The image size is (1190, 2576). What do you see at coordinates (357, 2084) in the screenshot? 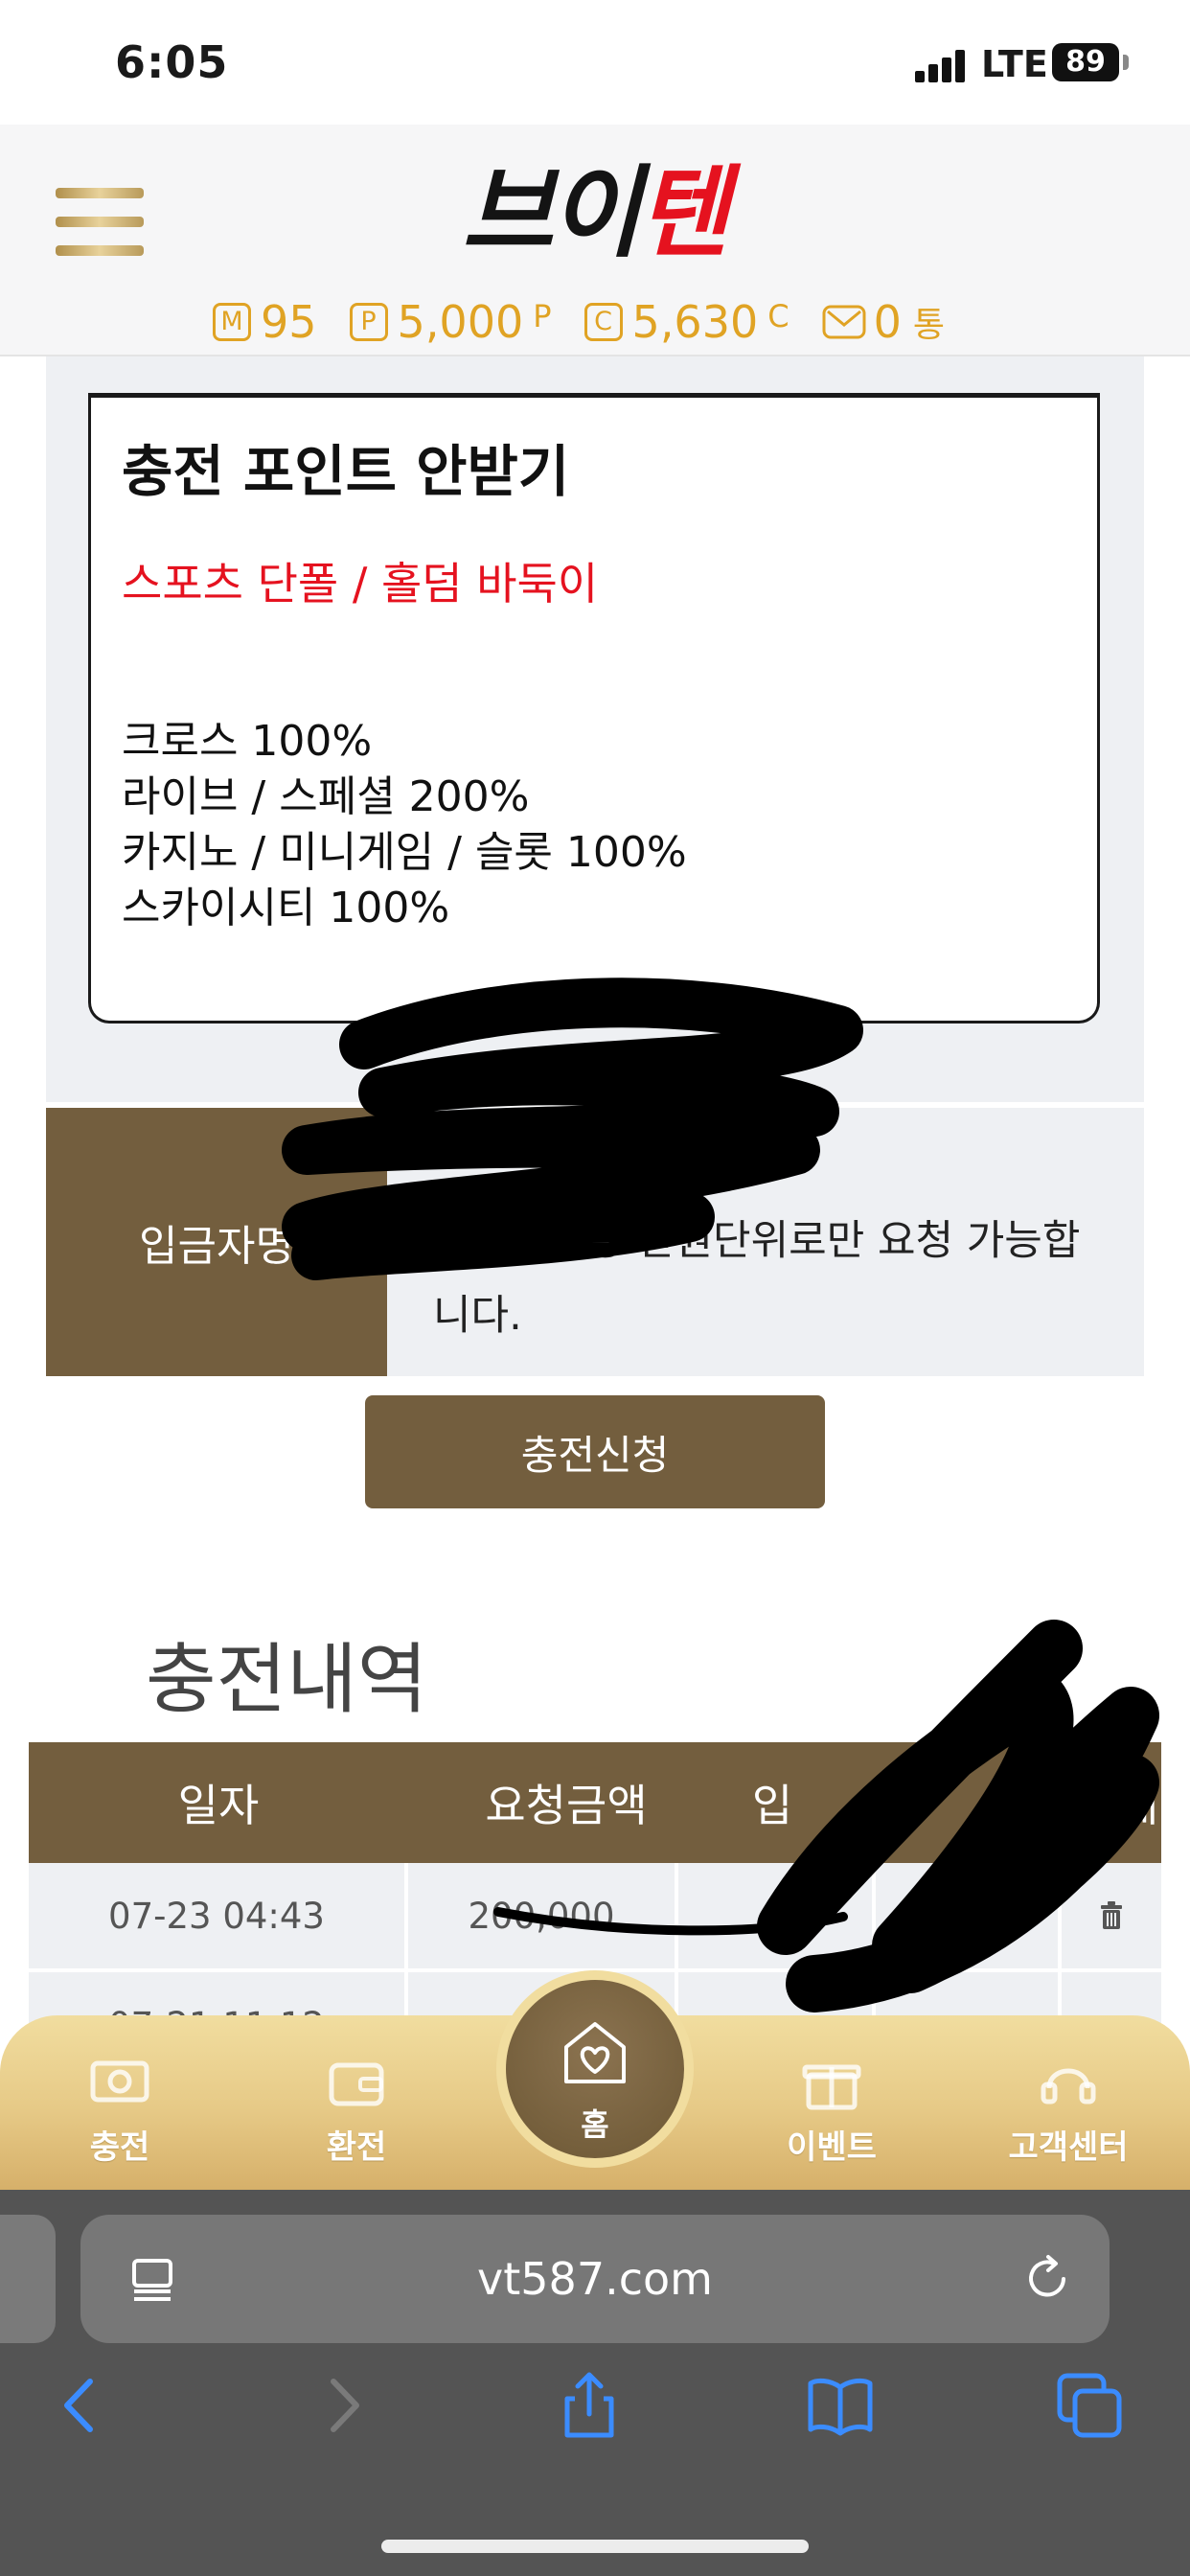
I see `wallet-icon` at bounding box center [357, 2084].